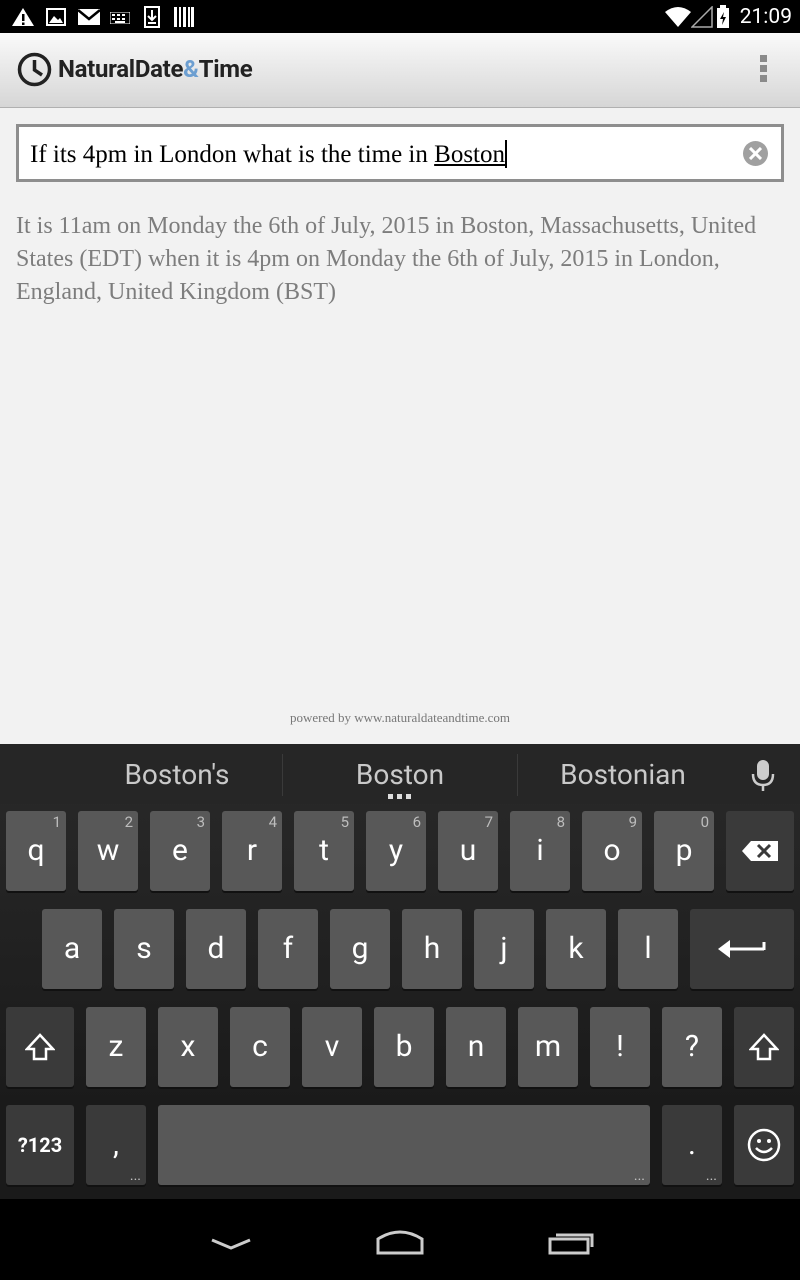  I want to click on gmail-icon, so click(89, 17).